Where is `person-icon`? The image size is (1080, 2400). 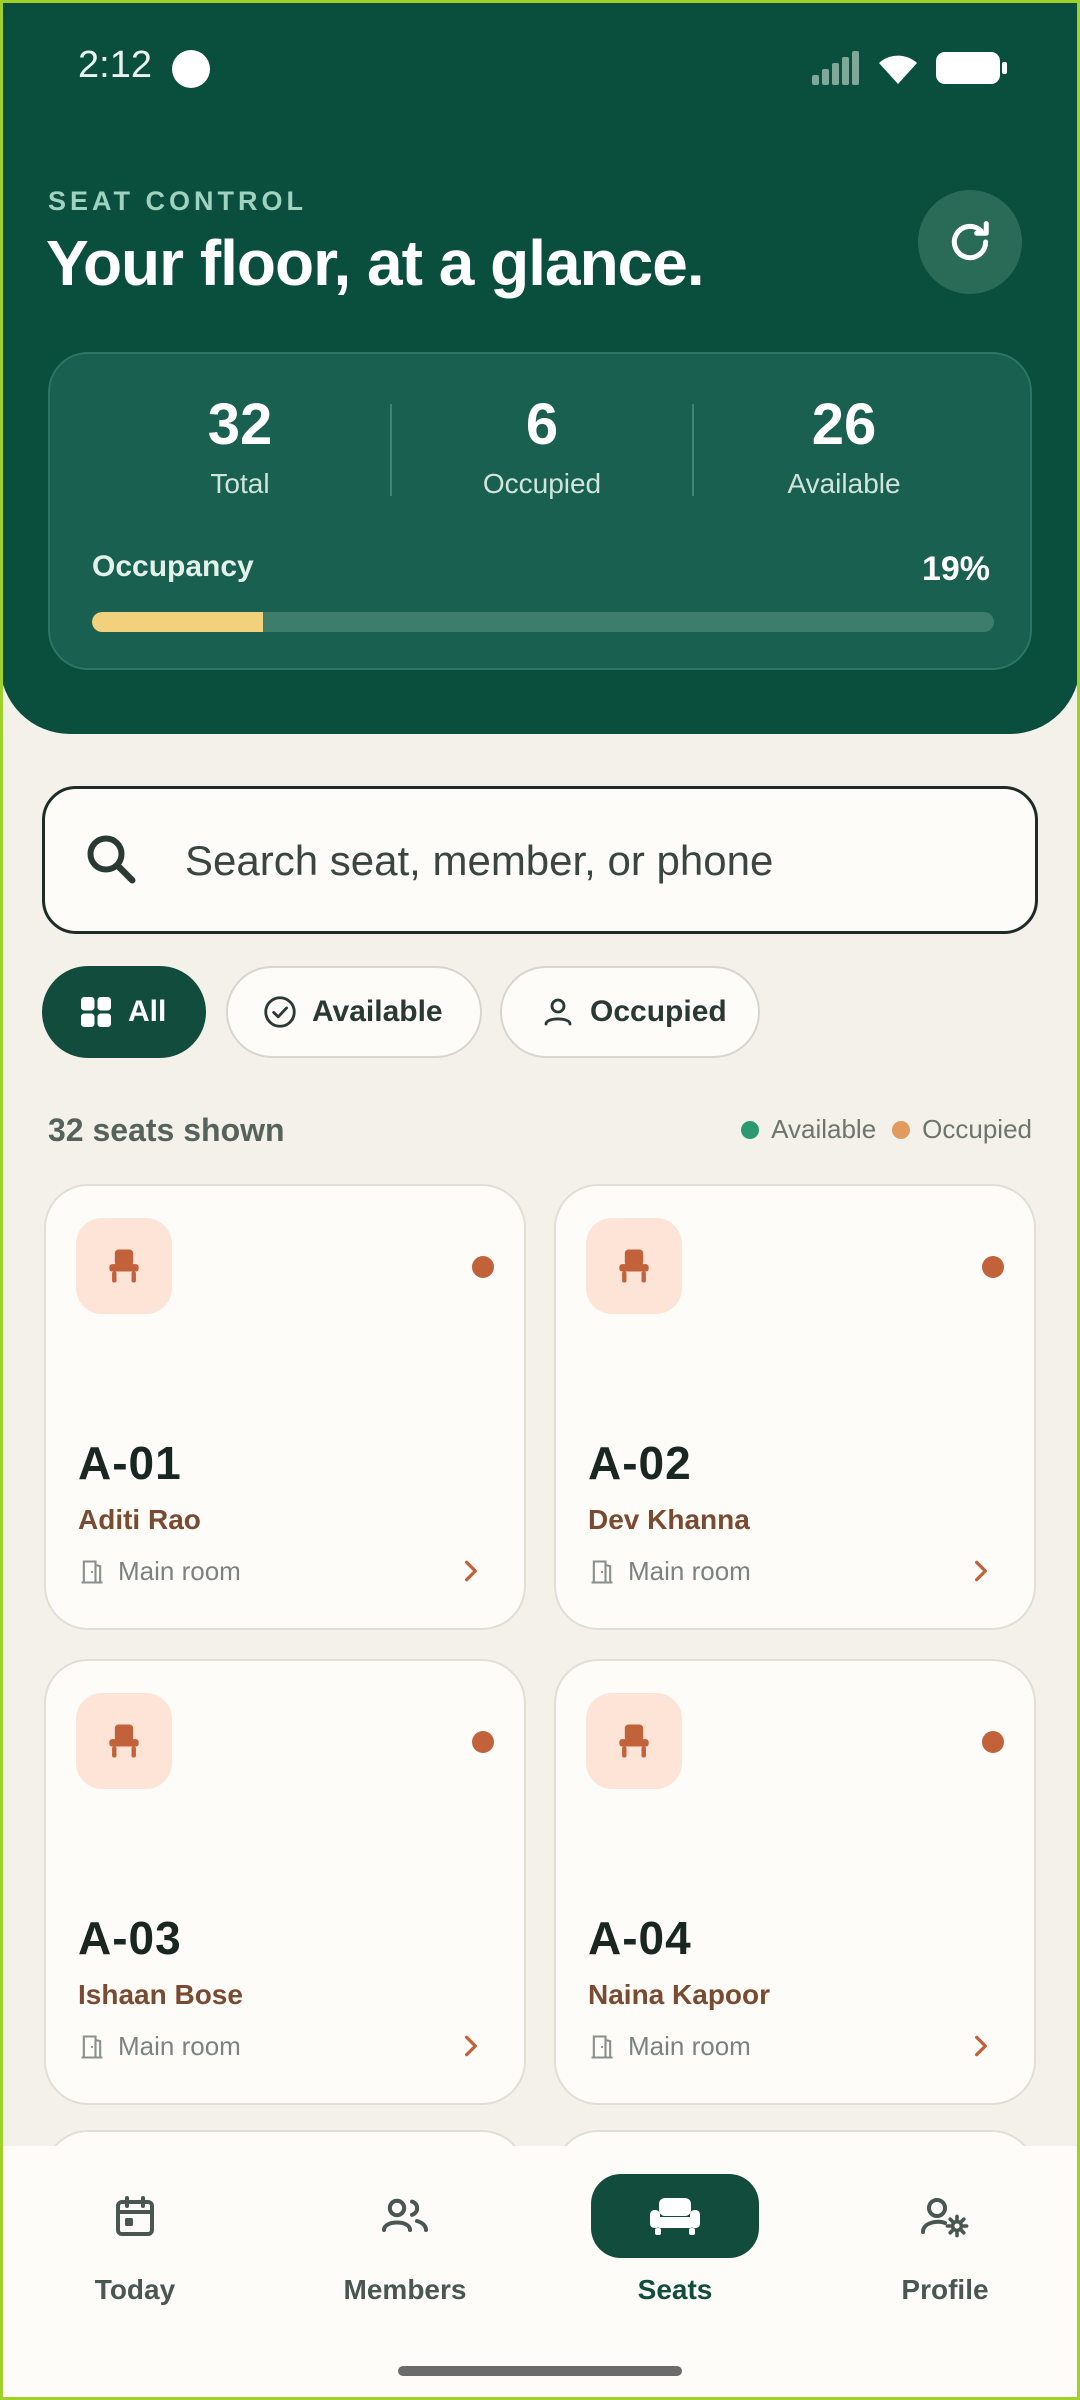
person-icon is located at coordinates (558, 1012).